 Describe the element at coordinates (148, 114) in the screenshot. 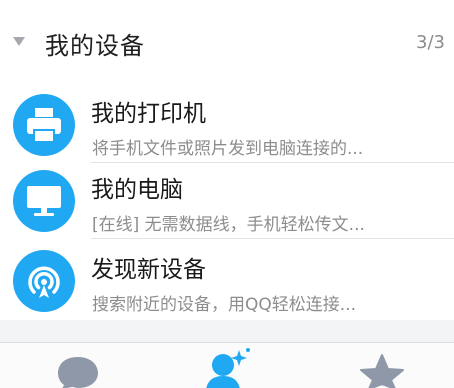

I see `device-name: 我的打印机` at that location.